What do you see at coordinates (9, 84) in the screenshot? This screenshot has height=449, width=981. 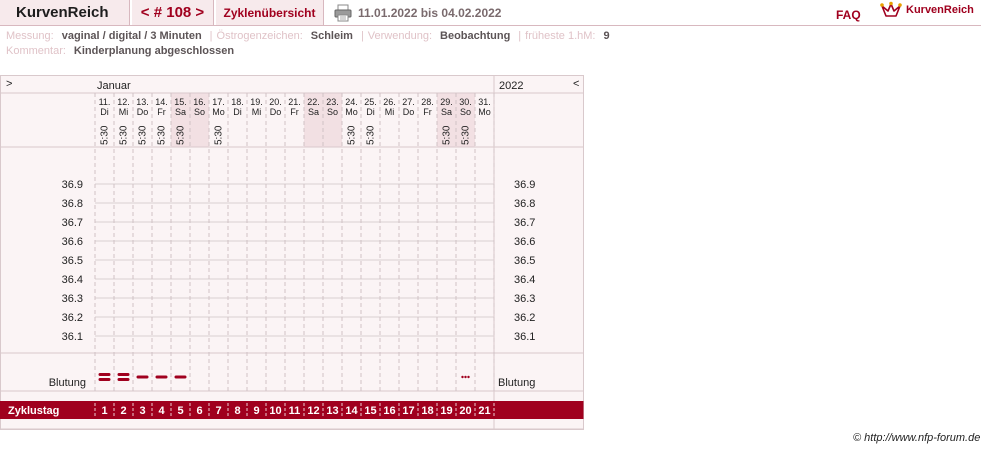 I see `nav-prev-button: >` at bounding box center [9, 84].